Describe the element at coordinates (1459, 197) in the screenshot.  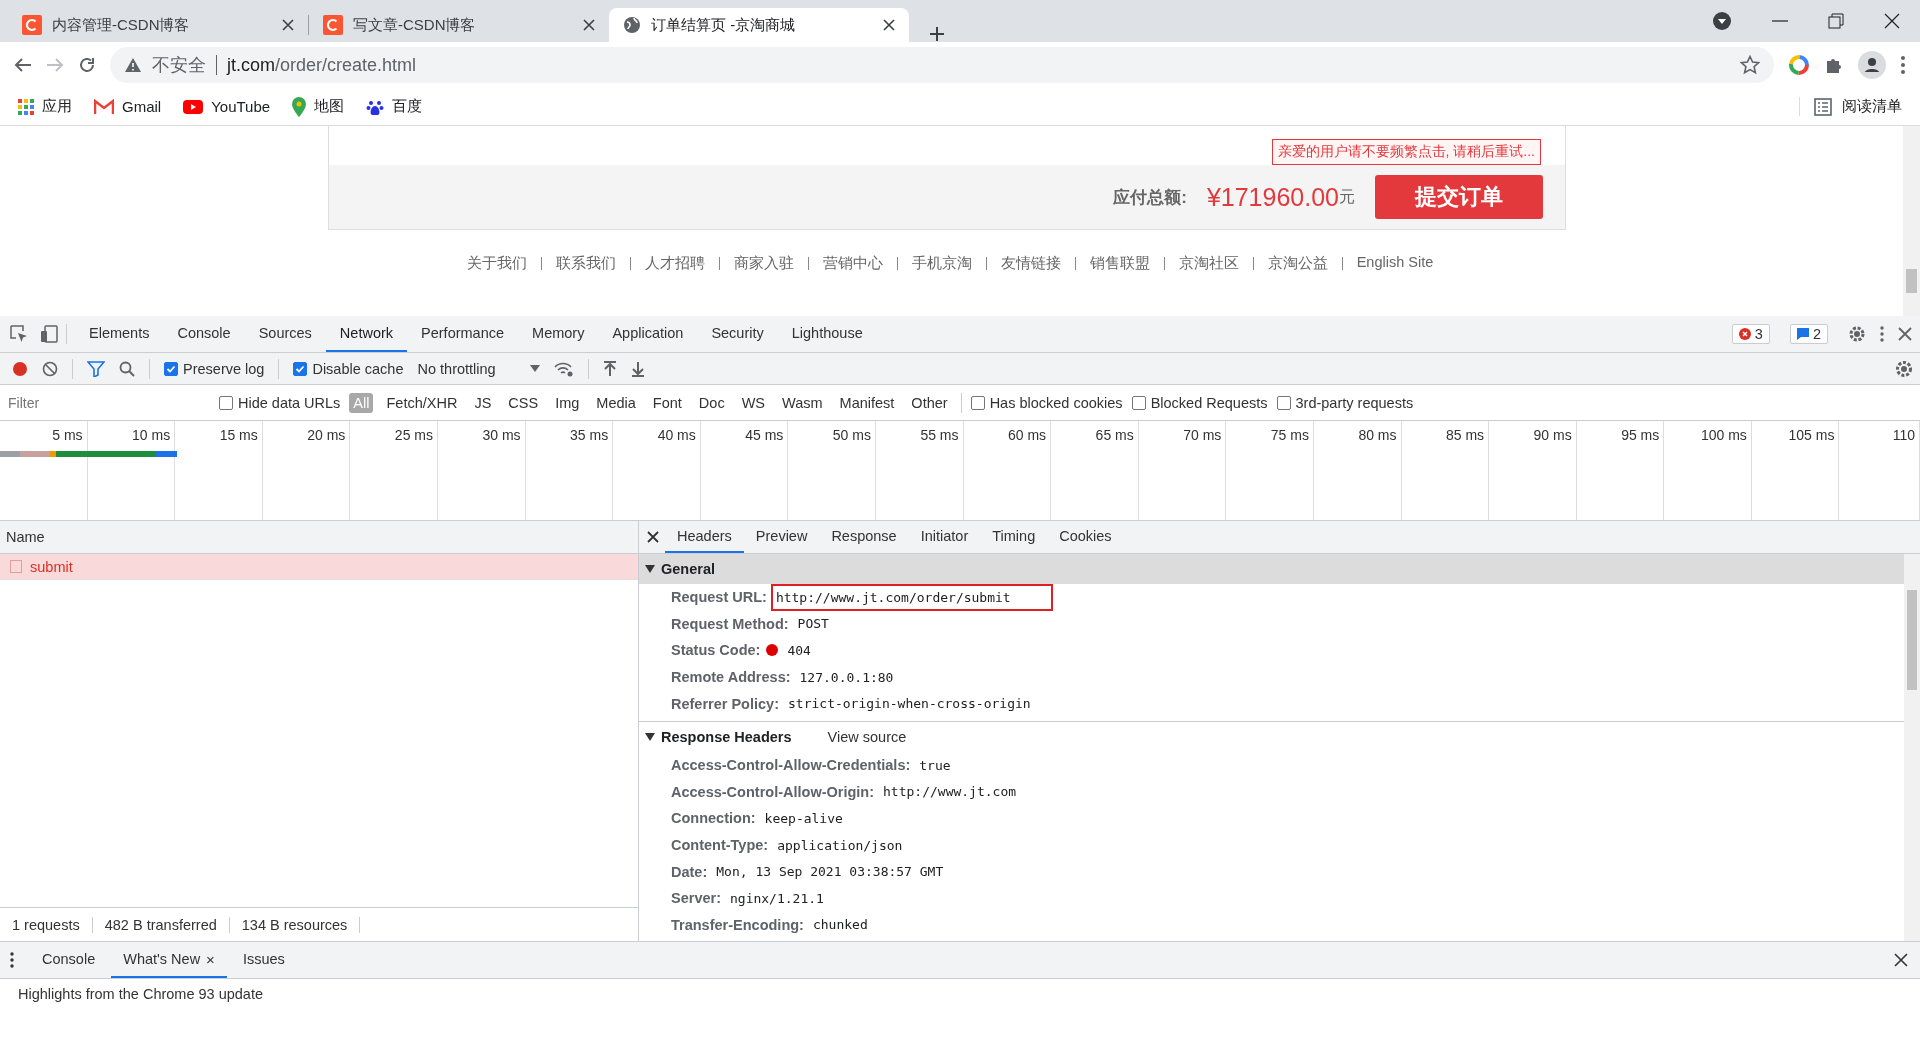
I see `submit-order-button: 提交订单` at that location.